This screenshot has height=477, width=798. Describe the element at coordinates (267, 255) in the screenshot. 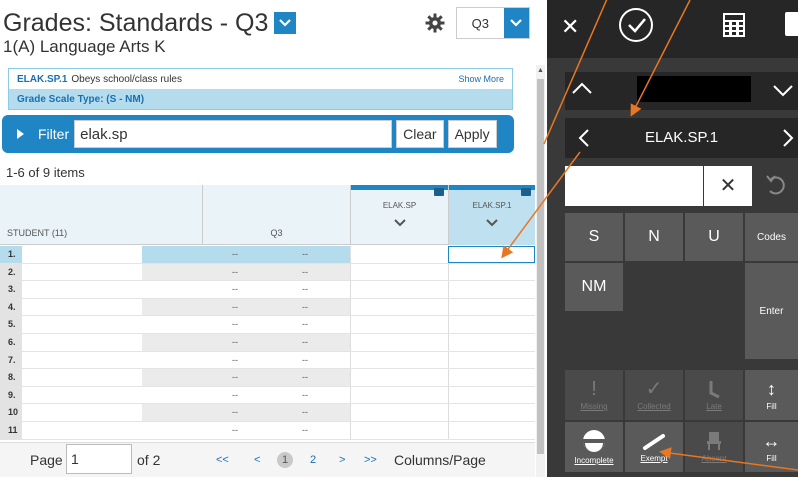

I see `table-row: 1. -- --` at that location.